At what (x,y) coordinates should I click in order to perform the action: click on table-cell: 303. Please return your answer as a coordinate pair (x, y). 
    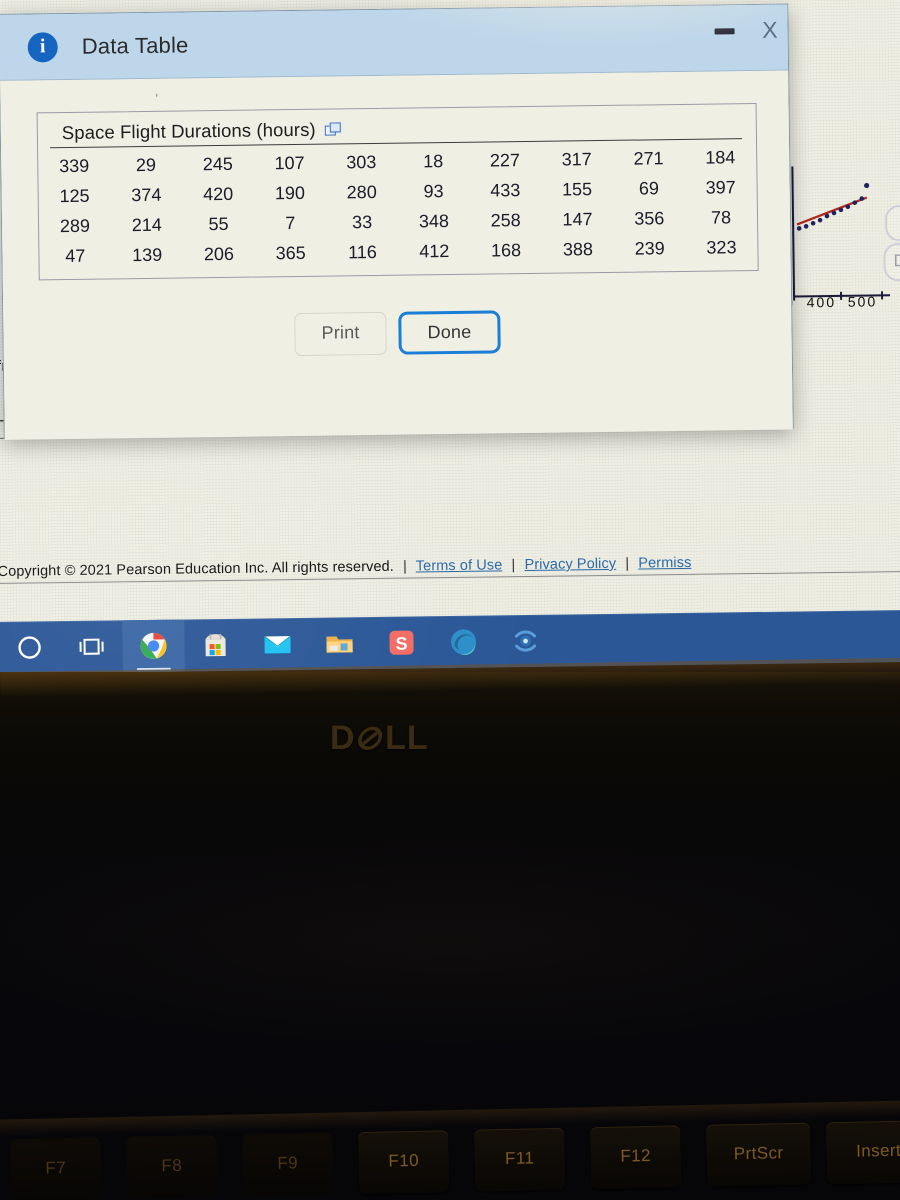
    Looking at the image, I should click on (361, 161).